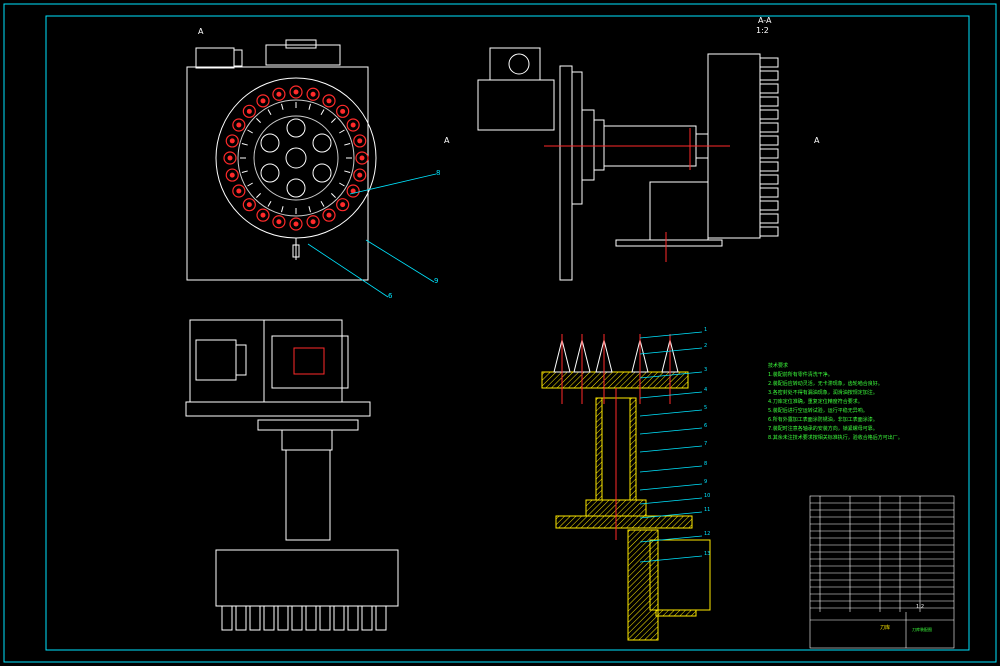  I want to click on plan-callout-1: 8, so click(438, 173).